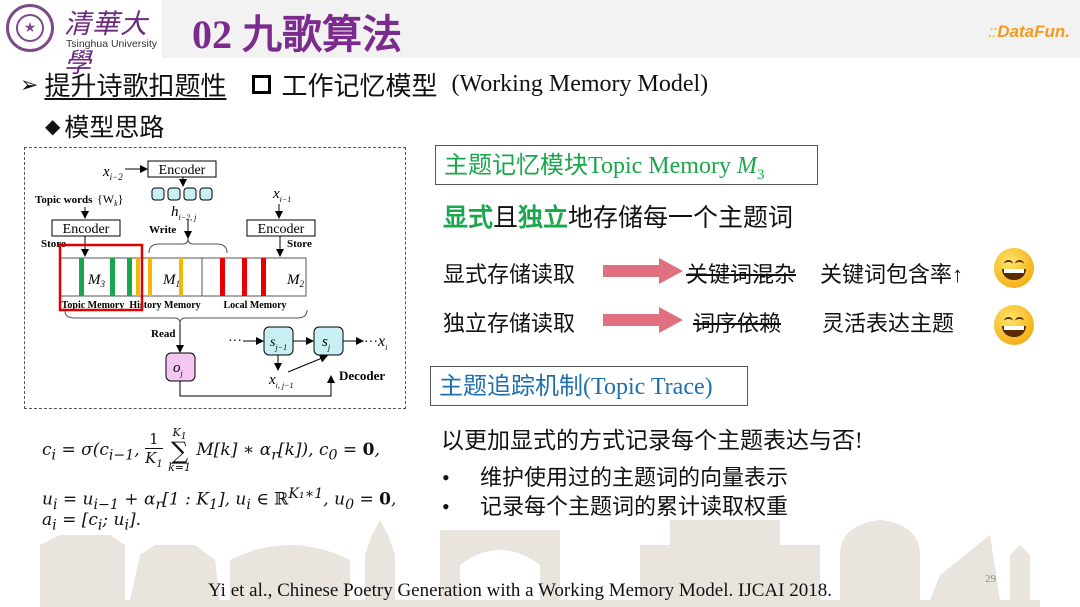 Image resolution: width=1080 pixels, height=607 pixels. What do you see at coordinates (182, 170) in the screenshot?
I see `encoder-label-top: Encoder` at bounding box center [182, 170].